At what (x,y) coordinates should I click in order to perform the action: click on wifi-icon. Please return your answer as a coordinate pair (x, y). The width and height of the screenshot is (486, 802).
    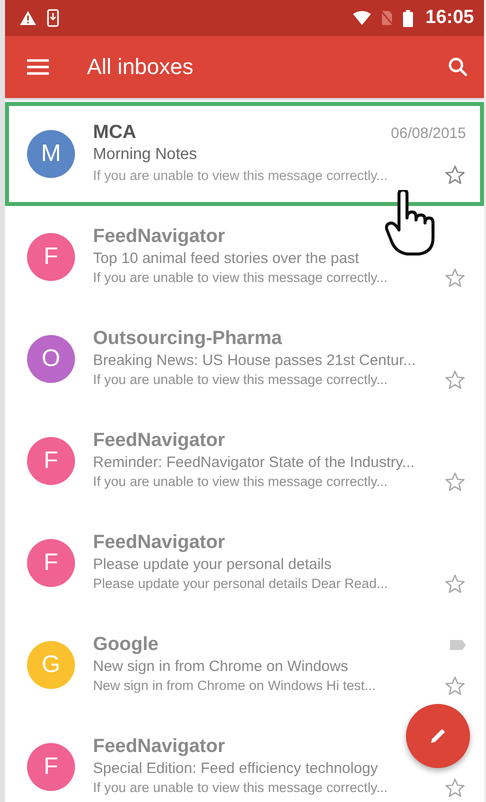
    Looking at the image, I should click on (362, 18).